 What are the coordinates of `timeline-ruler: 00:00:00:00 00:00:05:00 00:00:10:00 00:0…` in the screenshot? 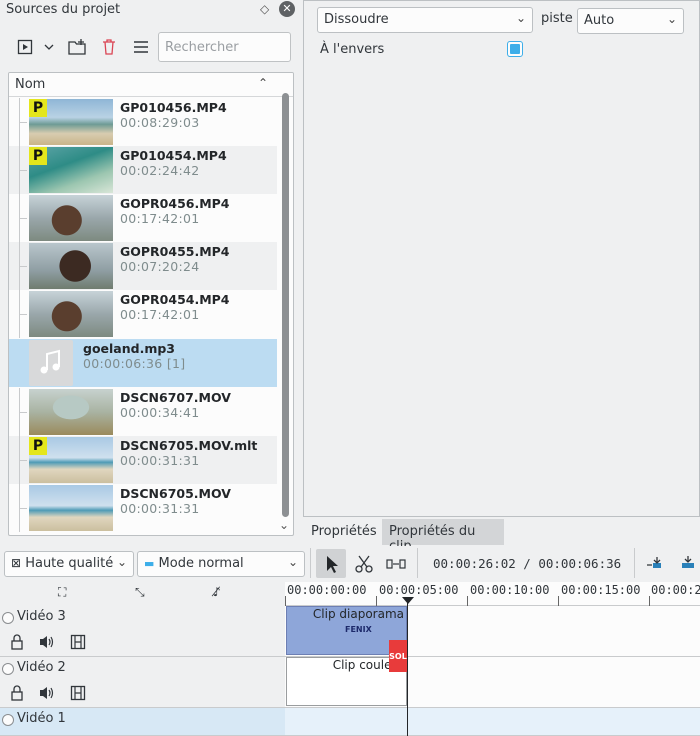 It's located at (492, 594).